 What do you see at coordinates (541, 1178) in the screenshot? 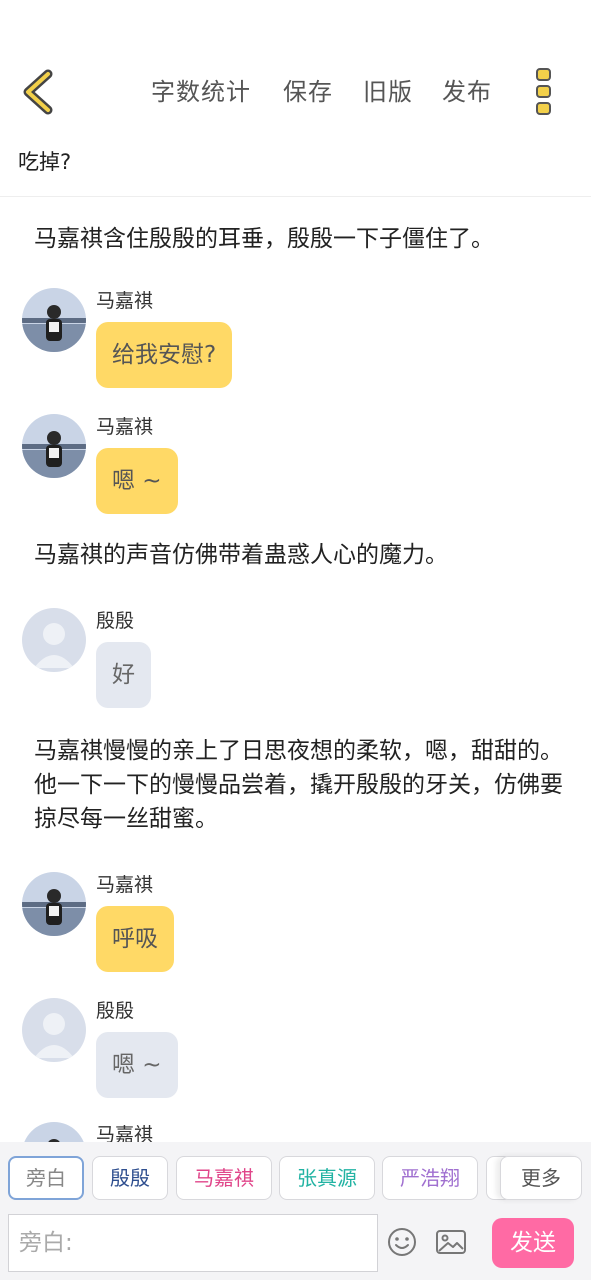
I see `more-roles-button: 更多` at bounding box center [541, 1178].